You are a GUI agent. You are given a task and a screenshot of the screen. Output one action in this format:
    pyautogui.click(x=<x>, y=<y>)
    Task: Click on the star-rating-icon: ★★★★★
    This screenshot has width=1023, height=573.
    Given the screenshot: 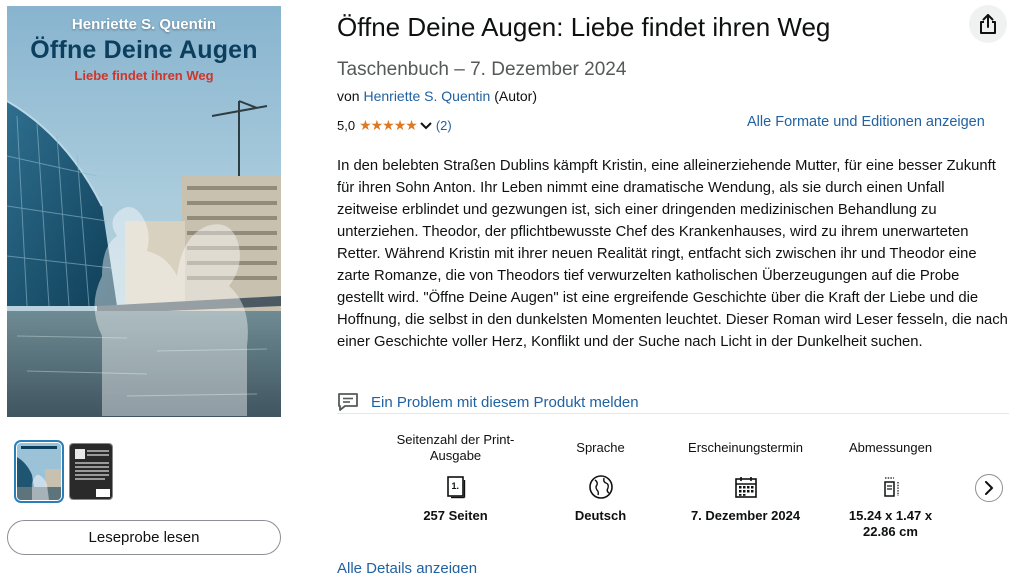 What is the action you would take?
    pyautogui.click(x=388, y=125)
    